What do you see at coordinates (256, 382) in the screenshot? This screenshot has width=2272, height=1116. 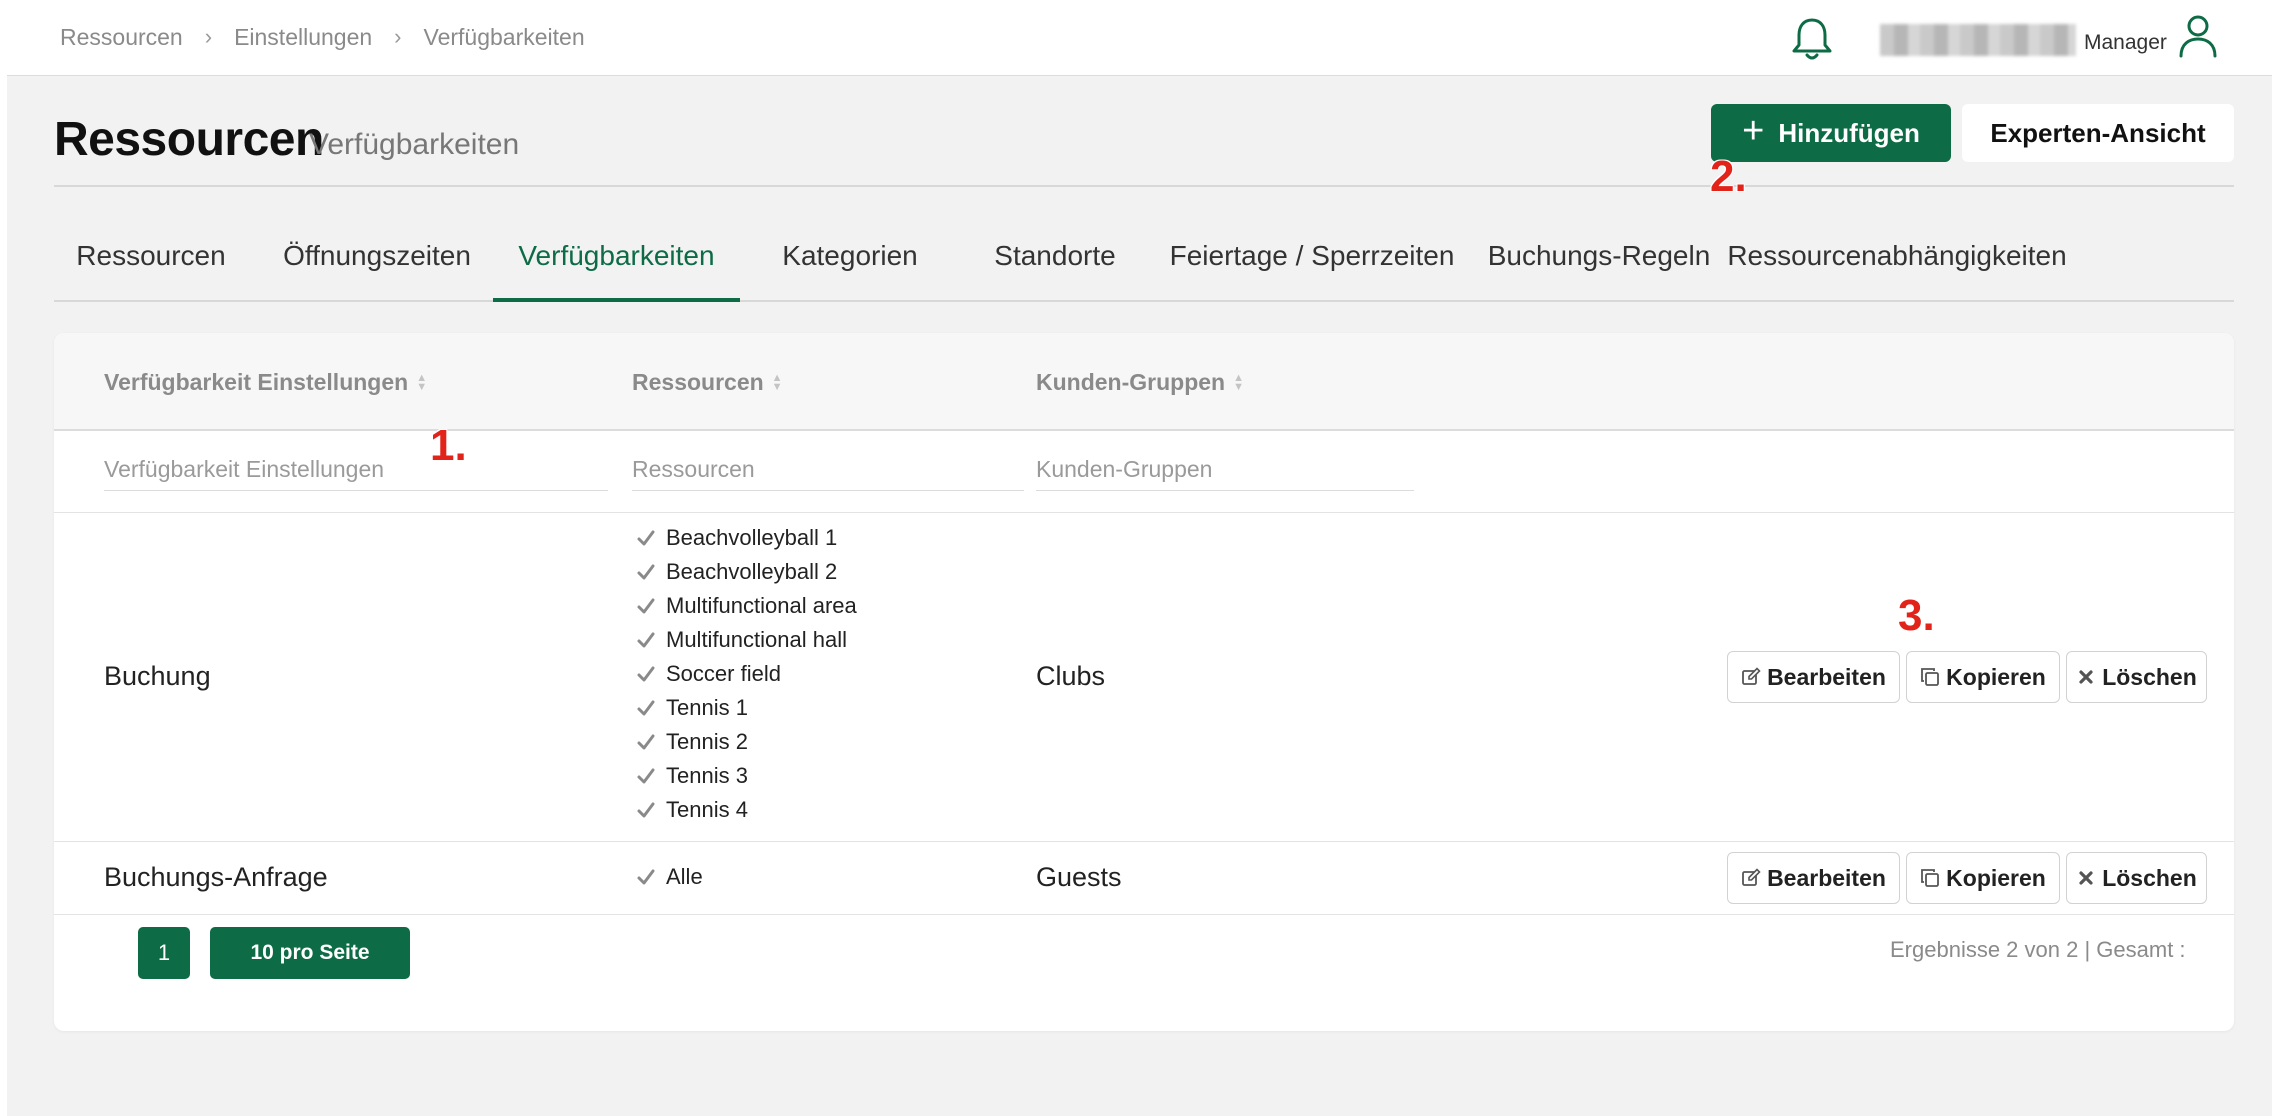 I see `column-header-label: Verfügbarkeit Einstellungen` at bounding box center [256, 382].